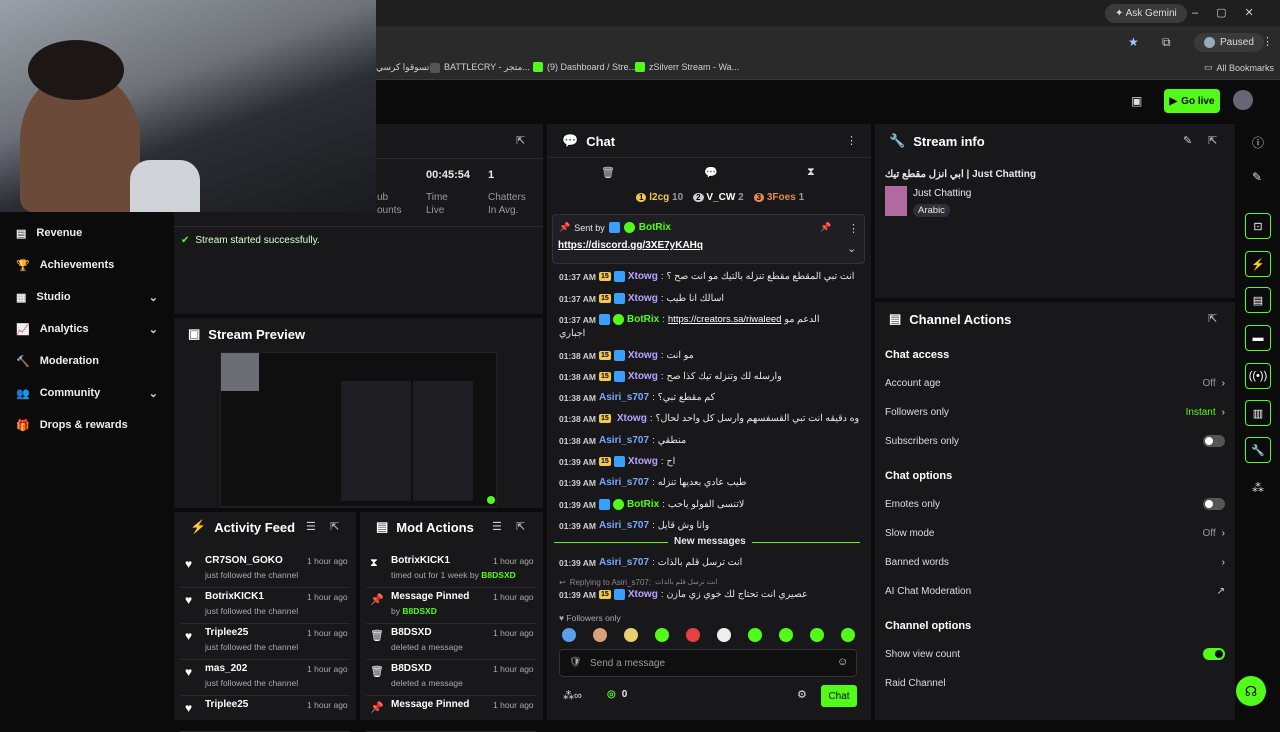 The height and width of the screenshot is (732, 1280). What do you see at coordinates (617, 694) in the screenshot?
I see `points-balance: ◎ 0` at bounding box center [617, 694].